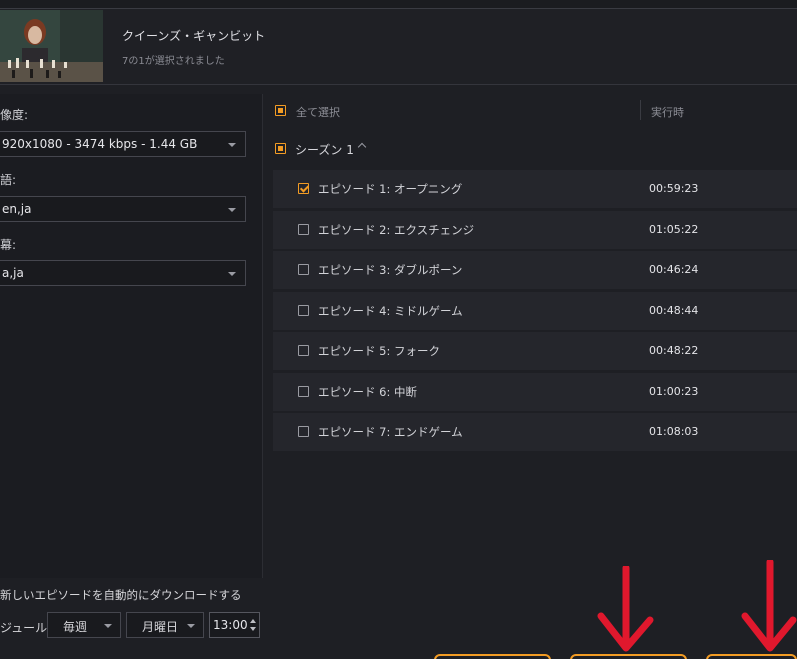 Image resolution: width=797 pixels, height=659 pixels. Describe the element at coordinates (667, 112) in the screenshot. I see `runtime-column-header: 実行時` at that location.